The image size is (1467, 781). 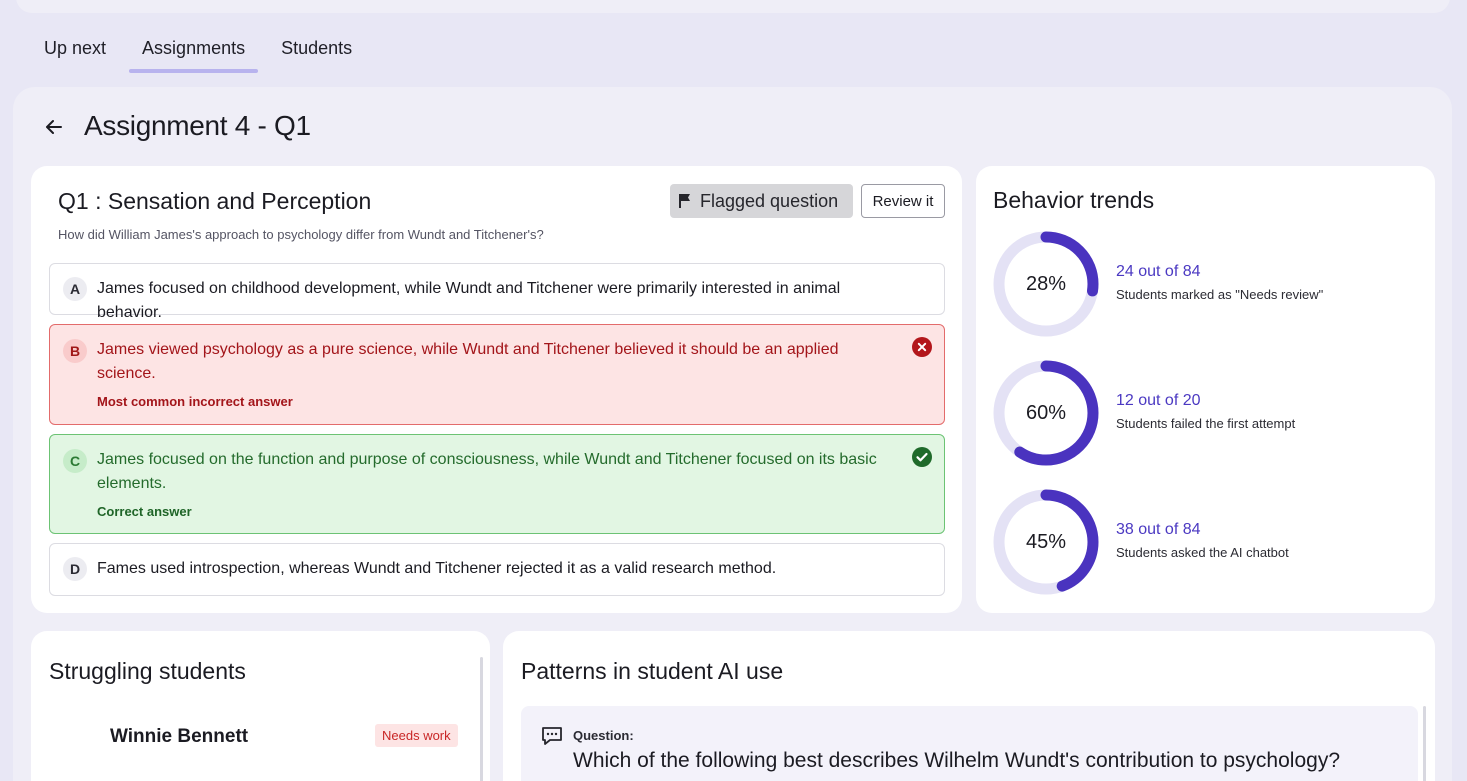 I want to click on tab-assignments: Assignments, so click(x=194, y=54).